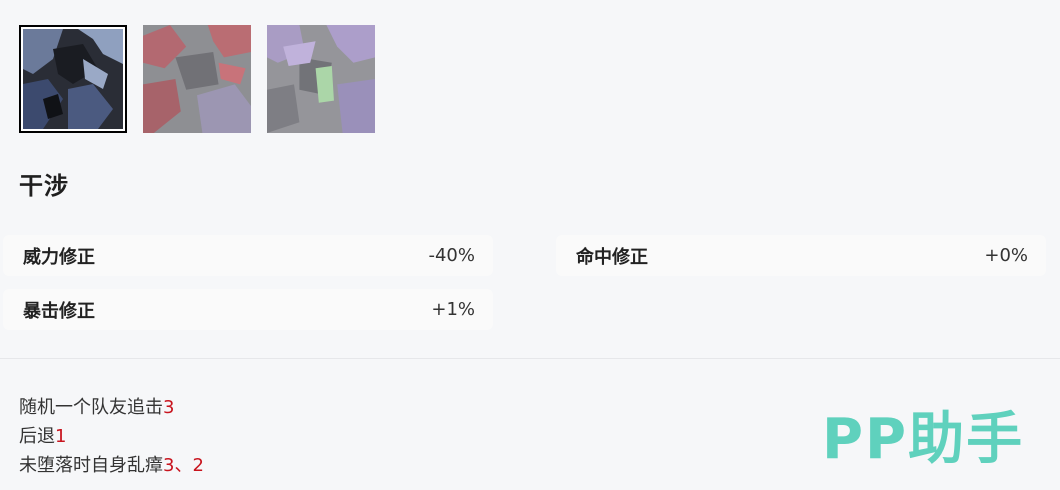 This screenshot has height=490, width=1060. What do you see at coordinates (97, 407) in the screenshot?
I see `effect-line: 随机一个队友追击3` at bounding box center [97, 407].